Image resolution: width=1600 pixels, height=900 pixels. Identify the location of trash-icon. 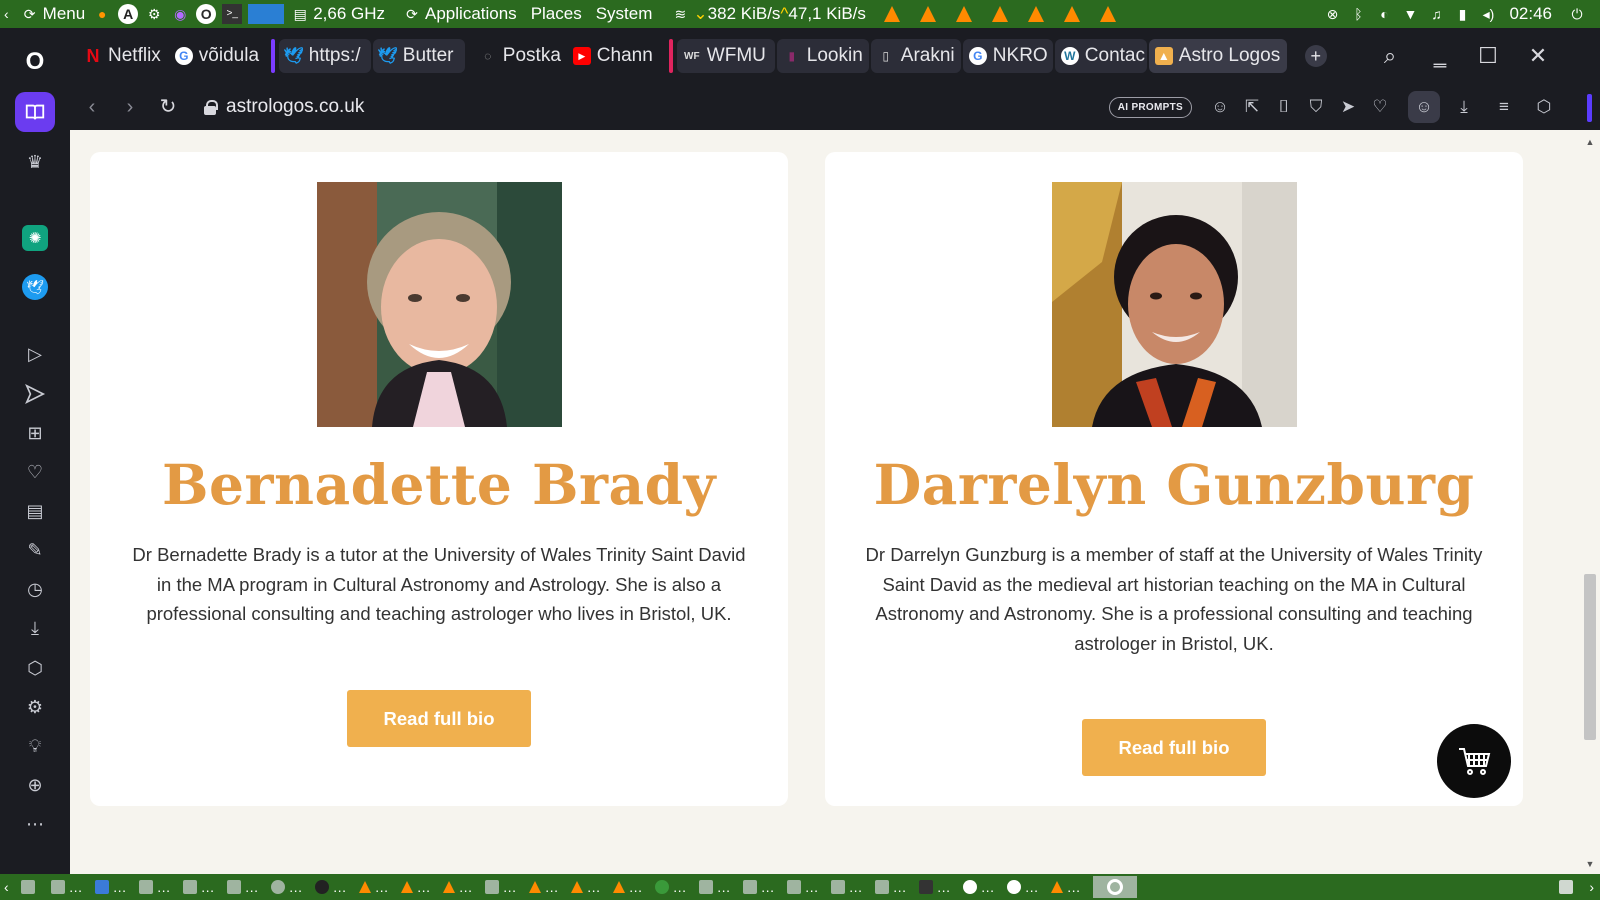
(1568, 887).